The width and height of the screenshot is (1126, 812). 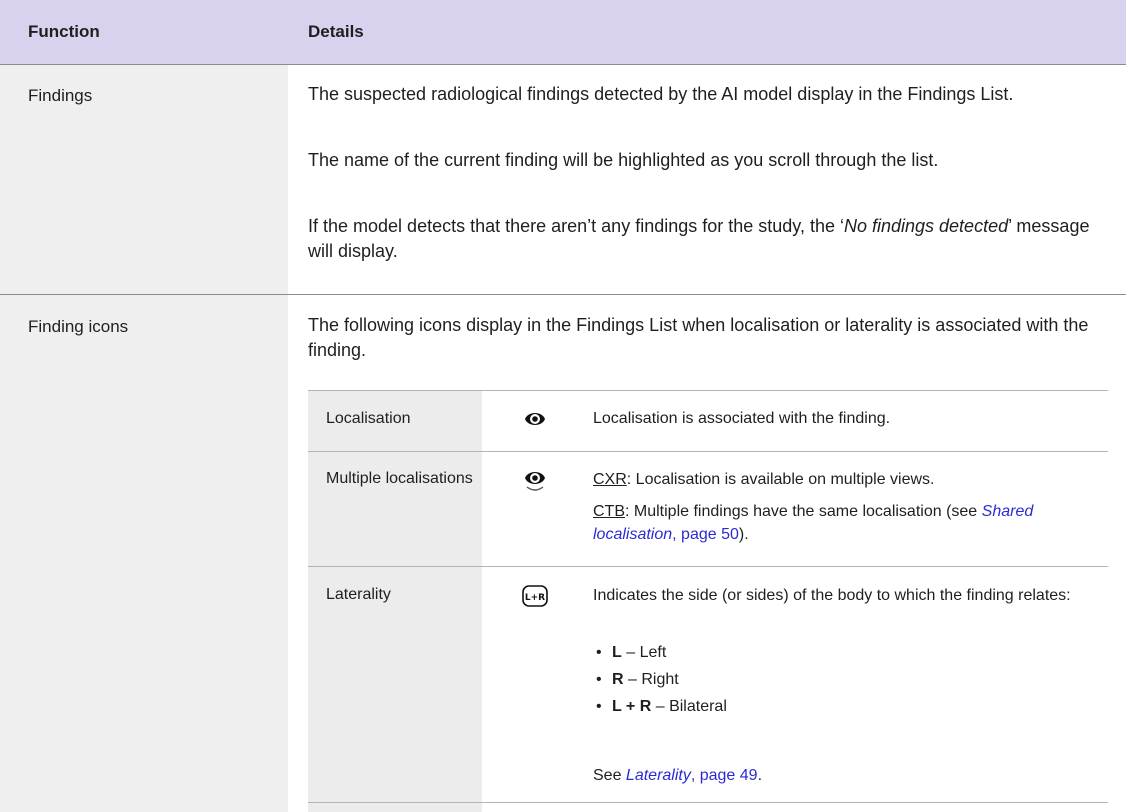 What do you see at coordinates (358, 594) in the screenshot?
I see `icon-row-label-laterality: Laterality` at bounding box center [358, 594].